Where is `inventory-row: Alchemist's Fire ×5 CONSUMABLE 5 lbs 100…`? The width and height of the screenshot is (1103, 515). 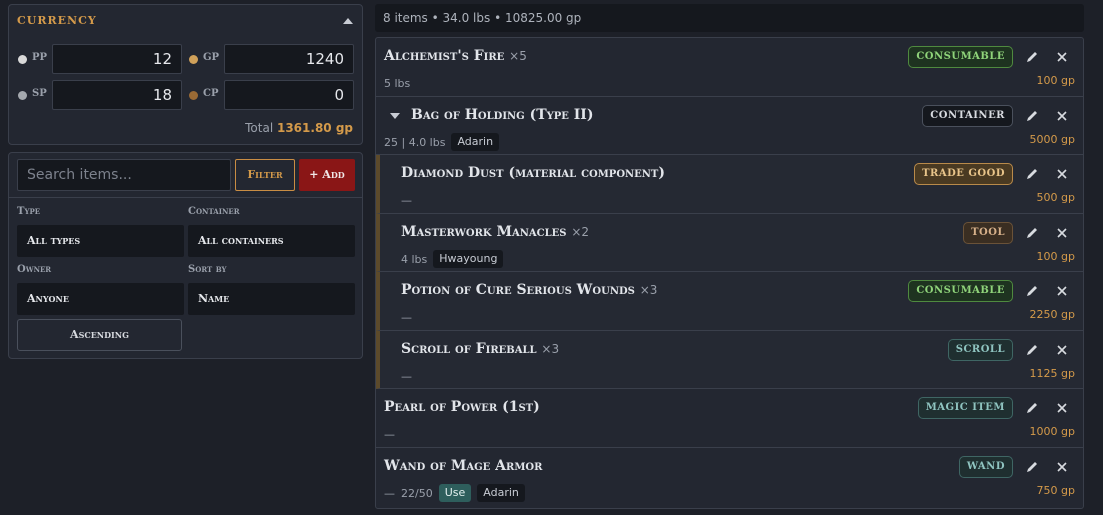
inventory-row: Alchemist's Fire ×5 CONSUMABLE 5 lbs 100… is located at coordinates (729, 67).